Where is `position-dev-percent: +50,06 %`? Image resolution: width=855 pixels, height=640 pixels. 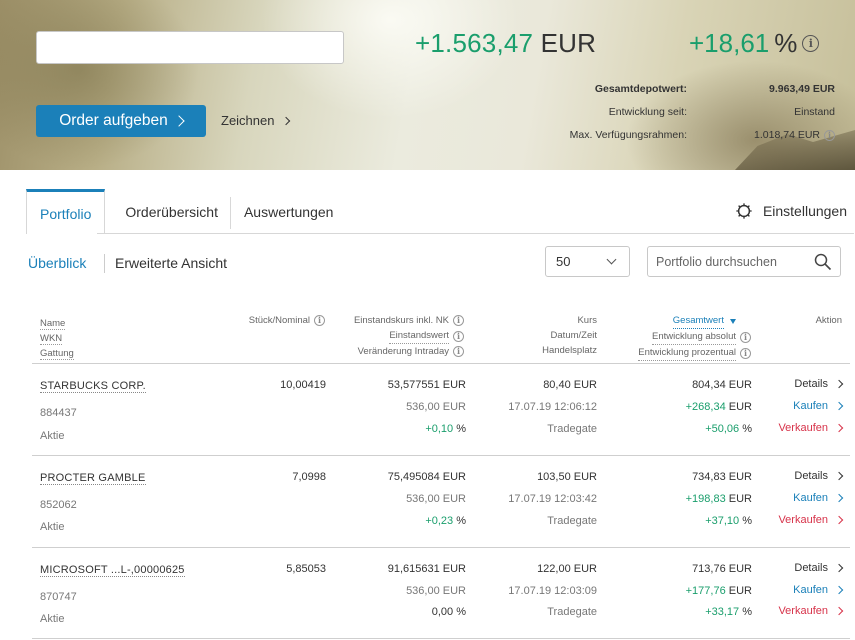 position-dev-percent: +50,06 % is located at coordinates (728, 429).